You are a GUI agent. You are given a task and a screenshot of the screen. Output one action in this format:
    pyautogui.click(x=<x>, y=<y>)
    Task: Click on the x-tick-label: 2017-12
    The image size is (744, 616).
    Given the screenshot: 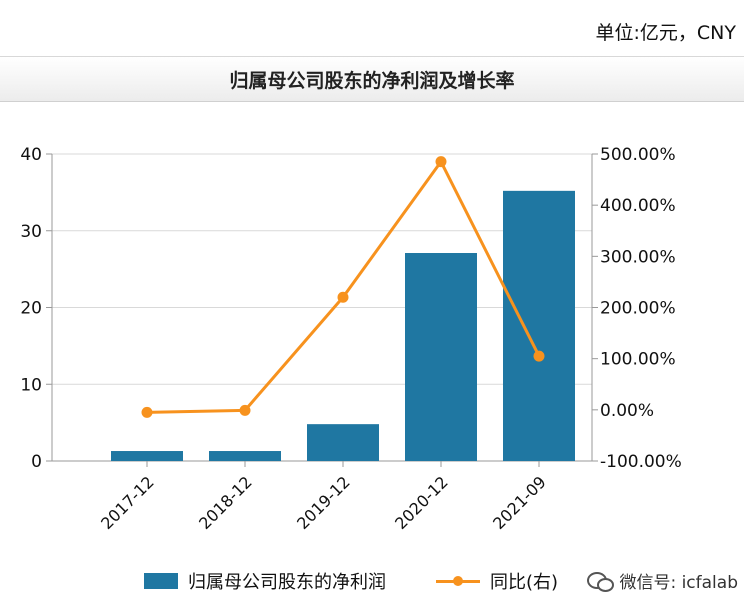 What is the action you would take?
    pyautogui.click(x=127, y=502)
    